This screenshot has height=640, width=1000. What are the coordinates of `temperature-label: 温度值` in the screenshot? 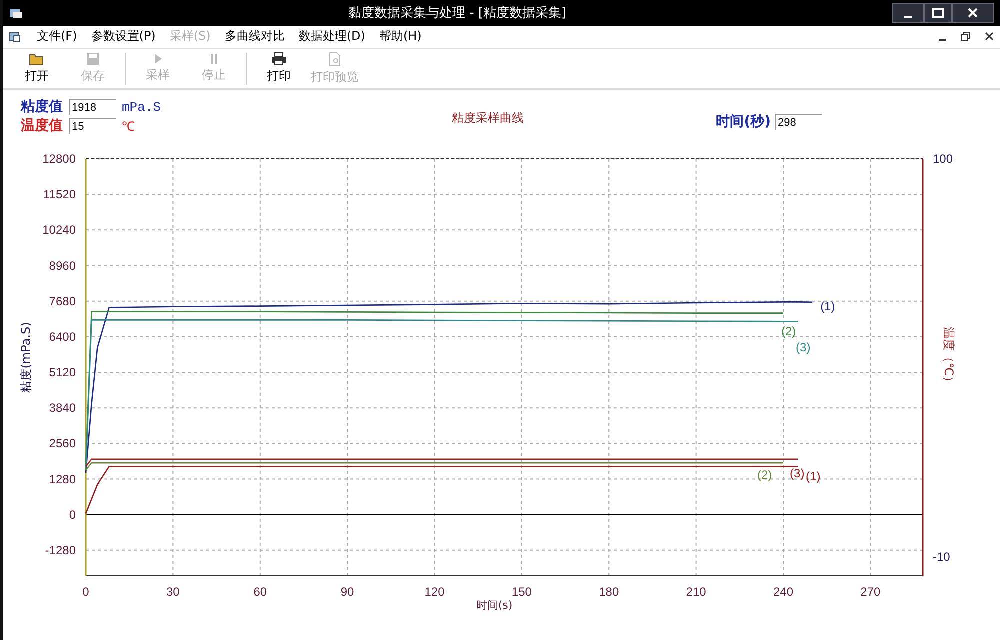 It's located at (42, 126).